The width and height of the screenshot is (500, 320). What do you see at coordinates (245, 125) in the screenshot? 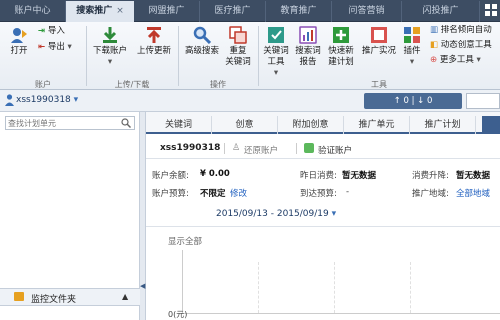
I see `tab-creative: 创意` at bounding box center [245, 125].